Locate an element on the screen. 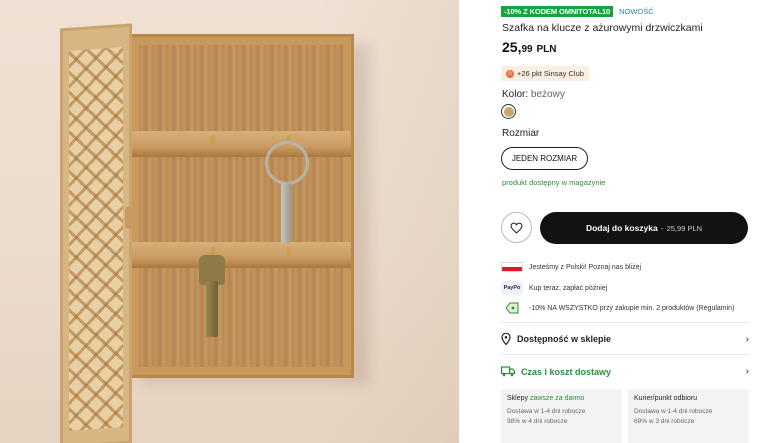  product-price: 25,99 PLN is located at coordinates (529, 47).